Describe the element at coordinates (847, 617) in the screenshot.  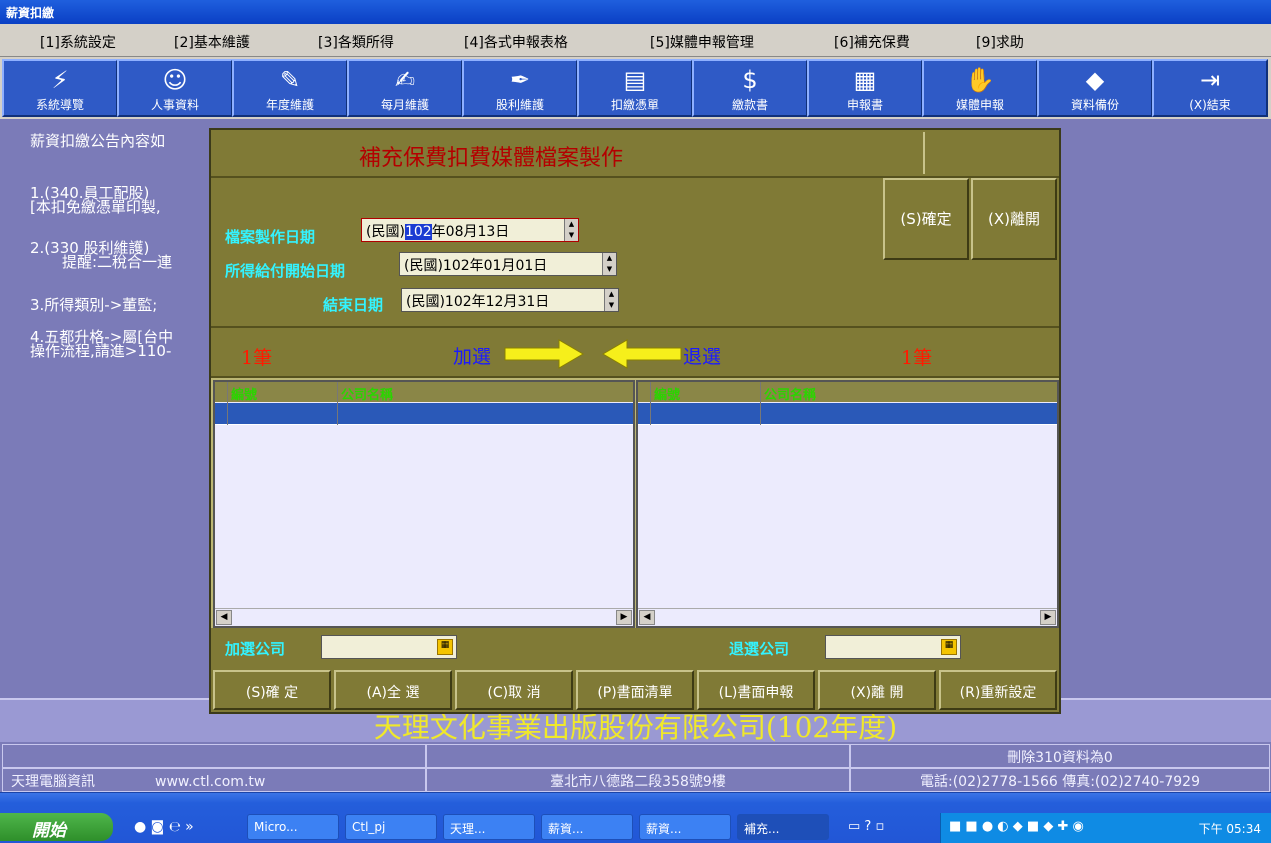
I see `right-horizontal-scrollbar: ◀ ▶` at that location.